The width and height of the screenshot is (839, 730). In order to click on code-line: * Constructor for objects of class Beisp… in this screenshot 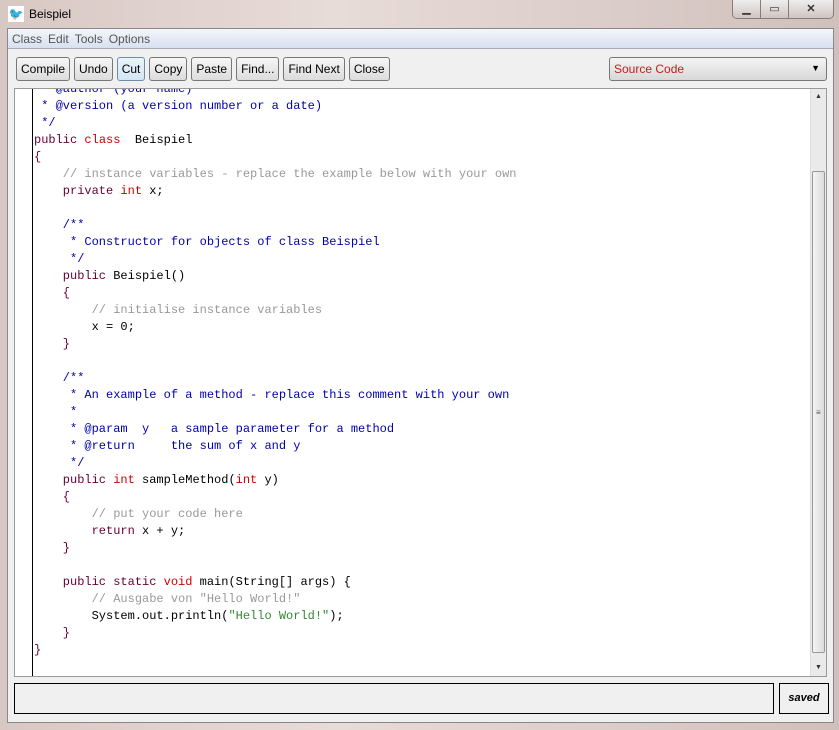, I will do `click(275, 242)`.